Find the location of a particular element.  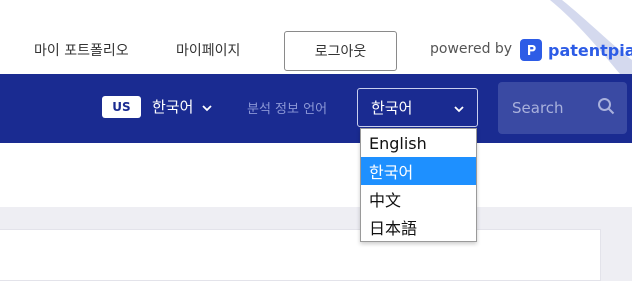

my-page-link: 마이페이지 is located at coordinates (208, 50).